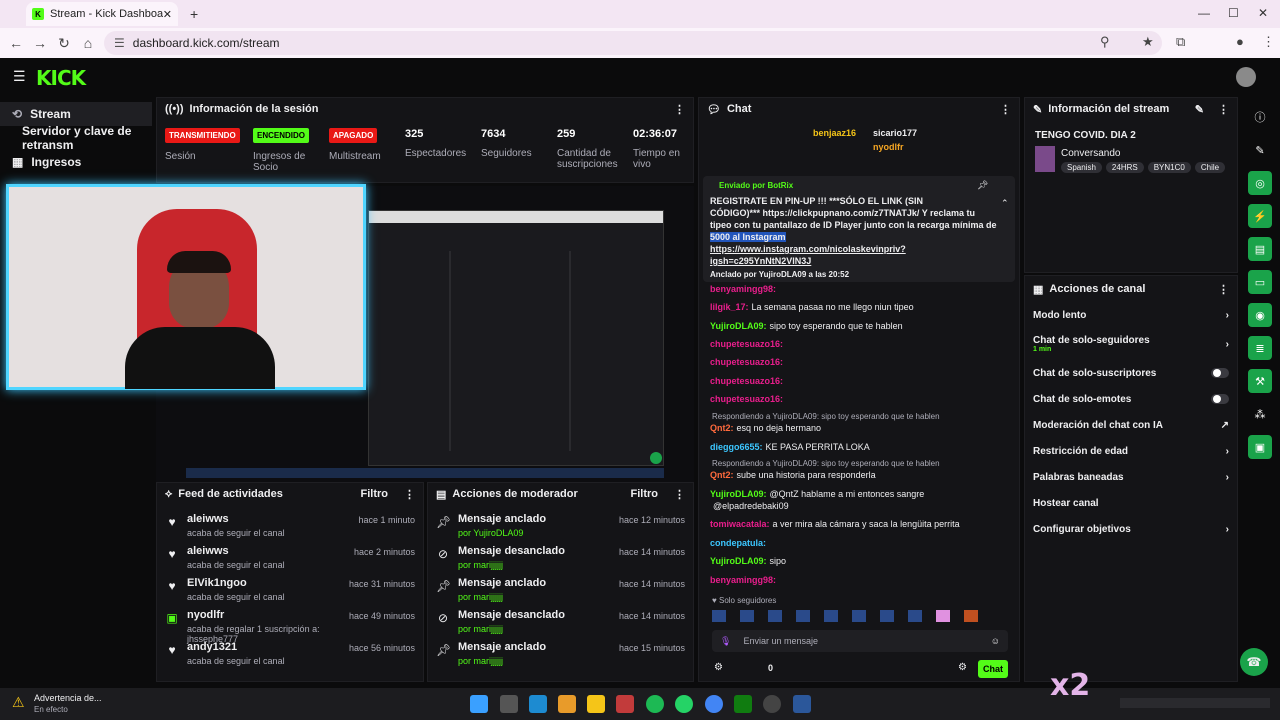 The width and height of the screenshot is (1280, 720). I want to click on users-icon: ⁂, so click(1260, 414).